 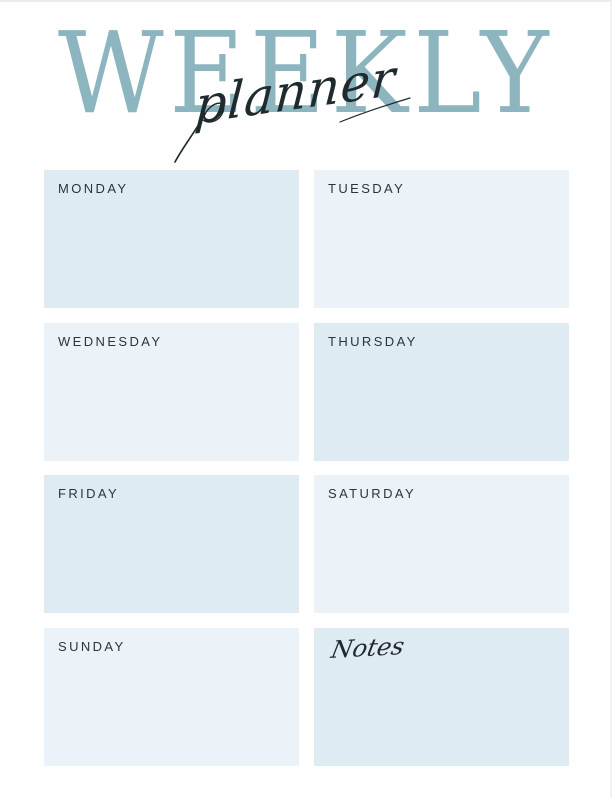 I want to click on day-box-friday: FRIDAY, so click(x=171, y=544).